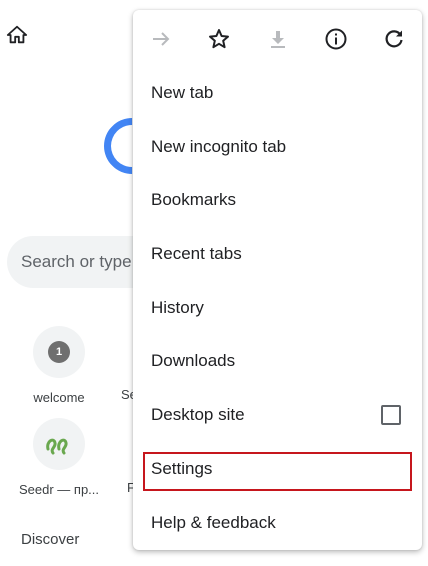 This screenshot has height=566, width=428. Describe the element at coordinates (277, 523) in the screenshot. I see `menu-item-help-feedback: Help & feedback` at that location.